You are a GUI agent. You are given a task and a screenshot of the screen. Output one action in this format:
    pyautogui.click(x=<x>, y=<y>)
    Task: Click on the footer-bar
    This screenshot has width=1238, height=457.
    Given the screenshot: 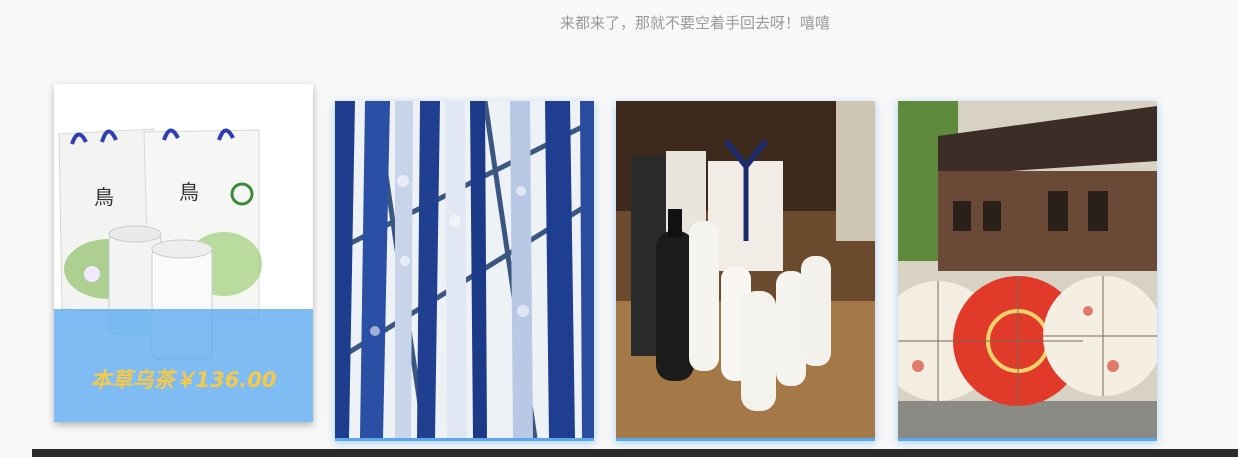 What is the action you would take?
    pyautogui.click(x=635, y=453)
    